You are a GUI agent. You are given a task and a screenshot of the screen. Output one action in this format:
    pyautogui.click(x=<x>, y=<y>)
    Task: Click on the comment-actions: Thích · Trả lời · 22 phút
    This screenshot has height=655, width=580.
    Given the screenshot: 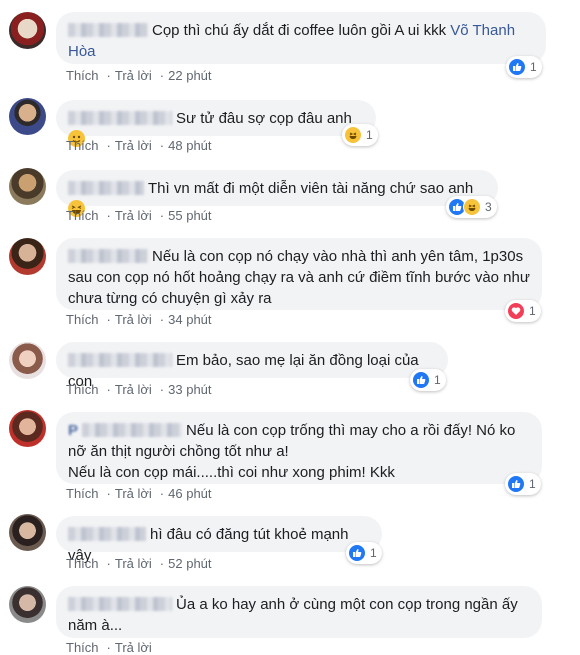 What is the action you would take?
    pyautogui.click(x=139, y=75)
    